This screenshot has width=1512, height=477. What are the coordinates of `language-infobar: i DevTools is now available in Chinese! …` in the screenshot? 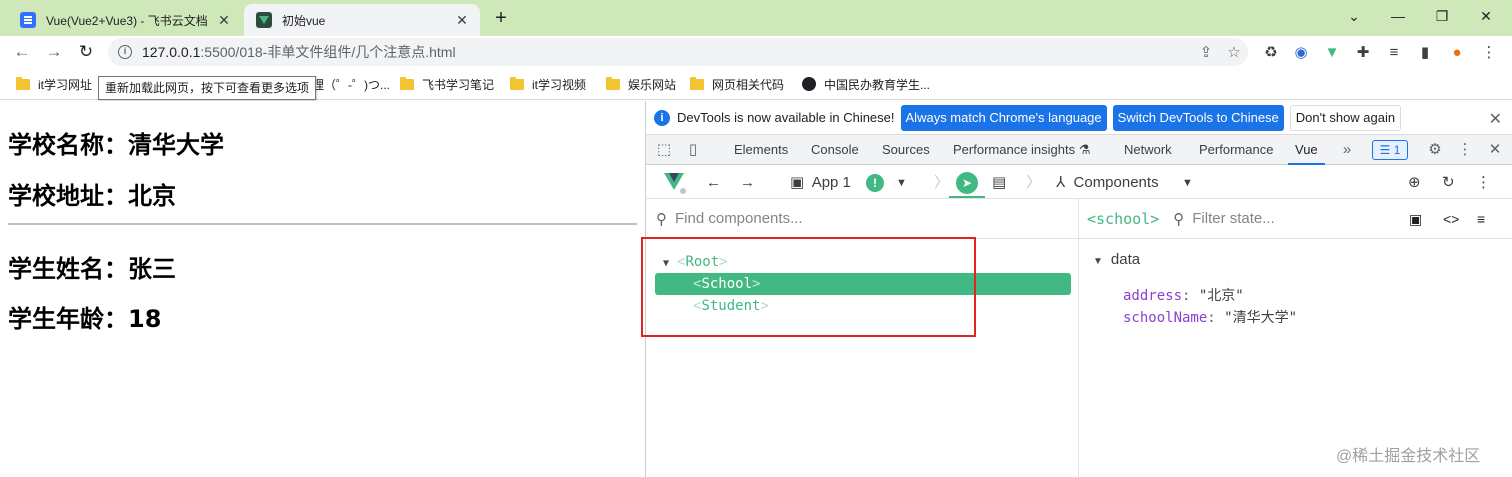 It's located at (1079, 118).